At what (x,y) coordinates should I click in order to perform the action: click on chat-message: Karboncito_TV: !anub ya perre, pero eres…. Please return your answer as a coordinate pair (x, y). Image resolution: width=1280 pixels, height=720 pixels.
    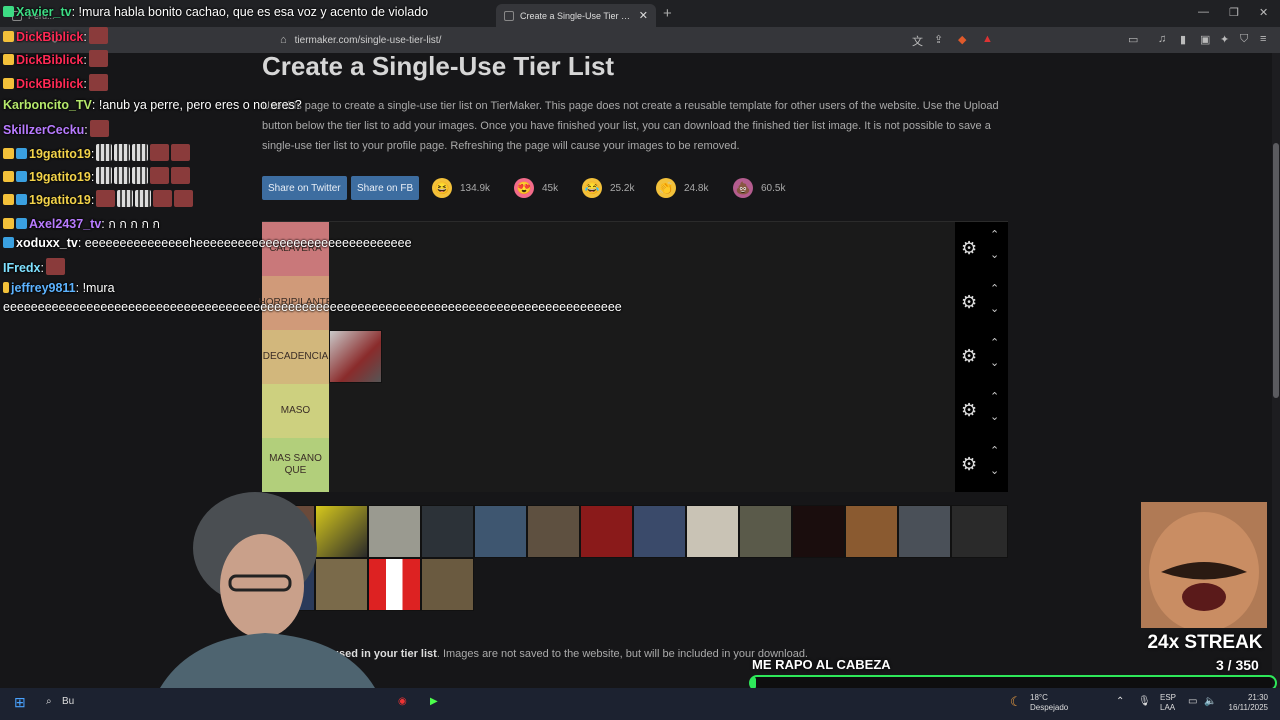
    Looking at the image, I should click on (152, 105).